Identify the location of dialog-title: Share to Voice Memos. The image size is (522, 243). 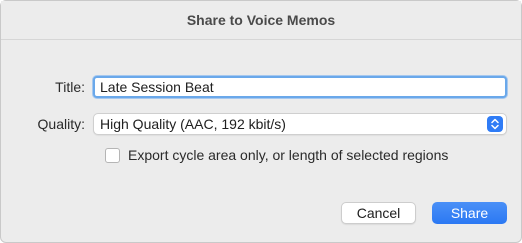
(261, 20).